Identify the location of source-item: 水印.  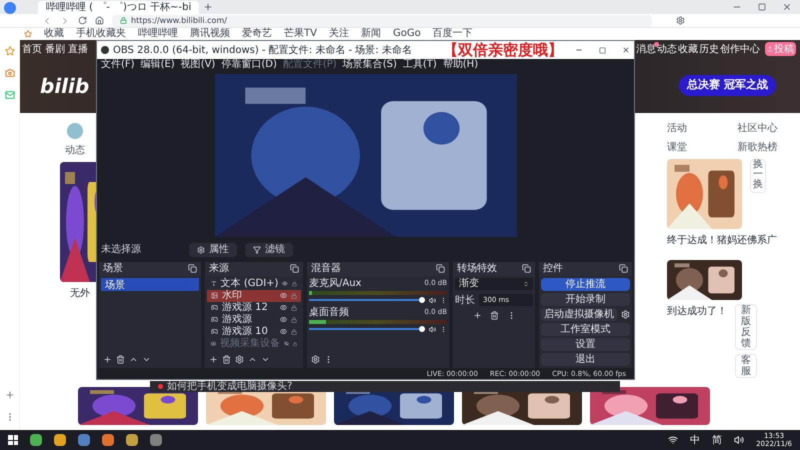
(254, 296).